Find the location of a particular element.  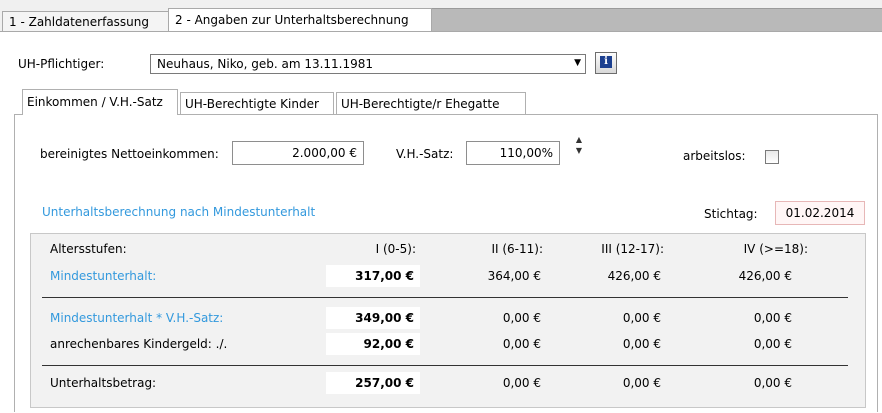

tab-uh-berechtigte-kinder: UH-Berechtigte Kinder is located at coordinates (257, 103).